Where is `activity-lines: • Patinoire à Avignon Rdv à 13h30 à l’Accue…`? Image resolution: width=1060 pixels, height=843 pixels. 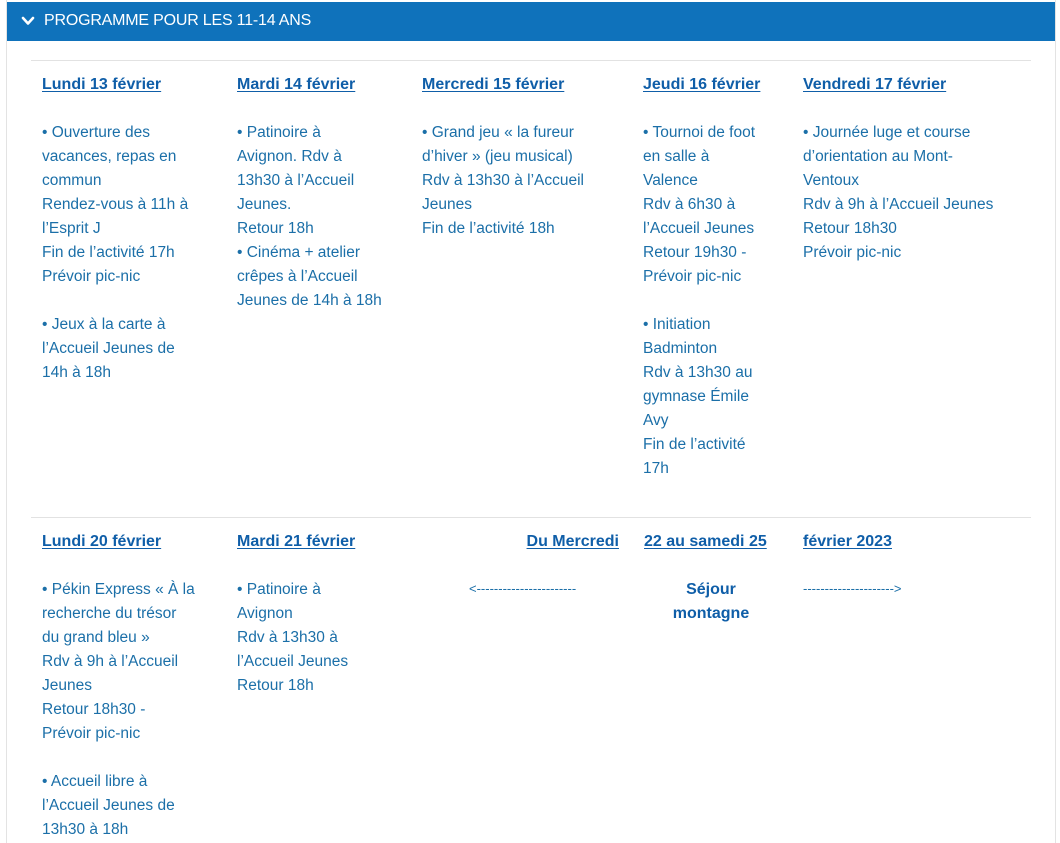 activity-lines: • Patinoire à Avignon Rdv à 13h30 à l’Accue… is located at coordinates (296, 638).